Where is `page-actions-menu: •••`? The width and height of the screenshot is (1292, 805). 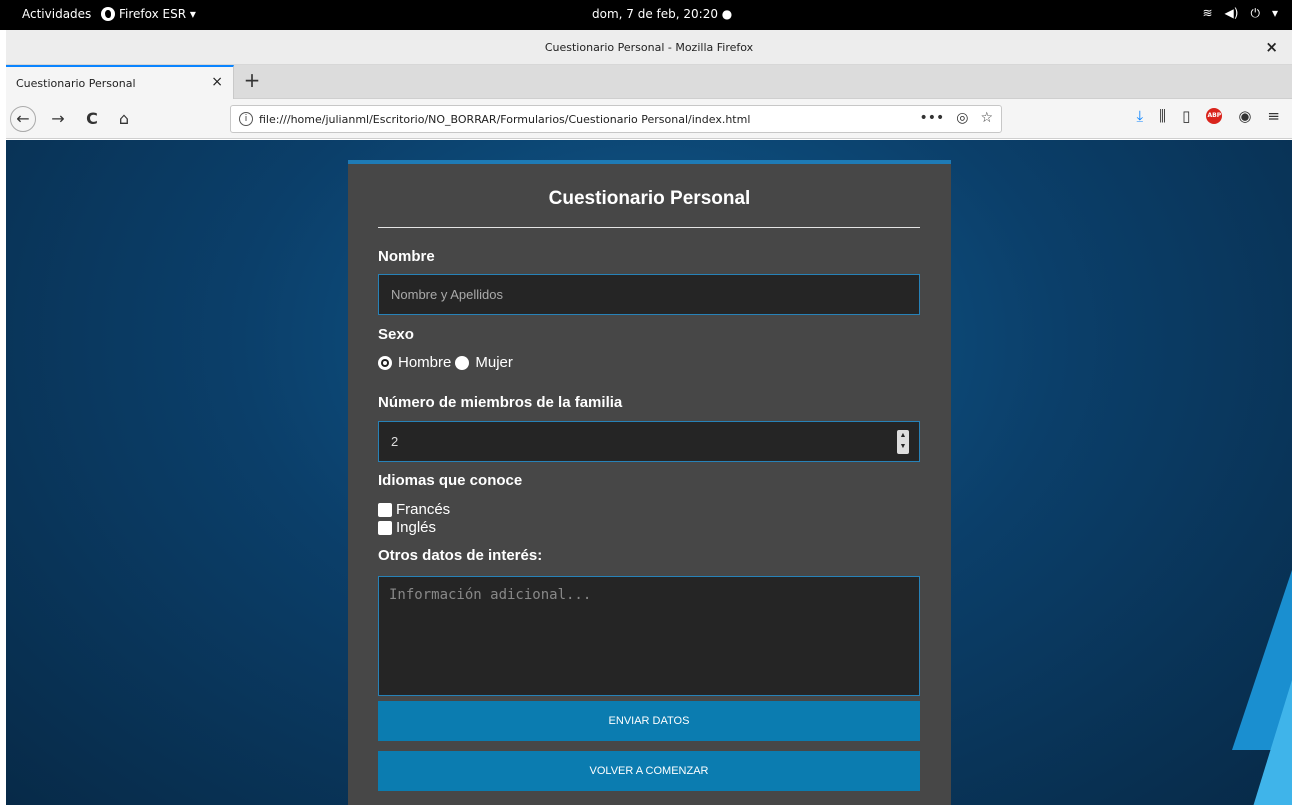
page-actions-menu: ••• is located at coordinates (931, 118).